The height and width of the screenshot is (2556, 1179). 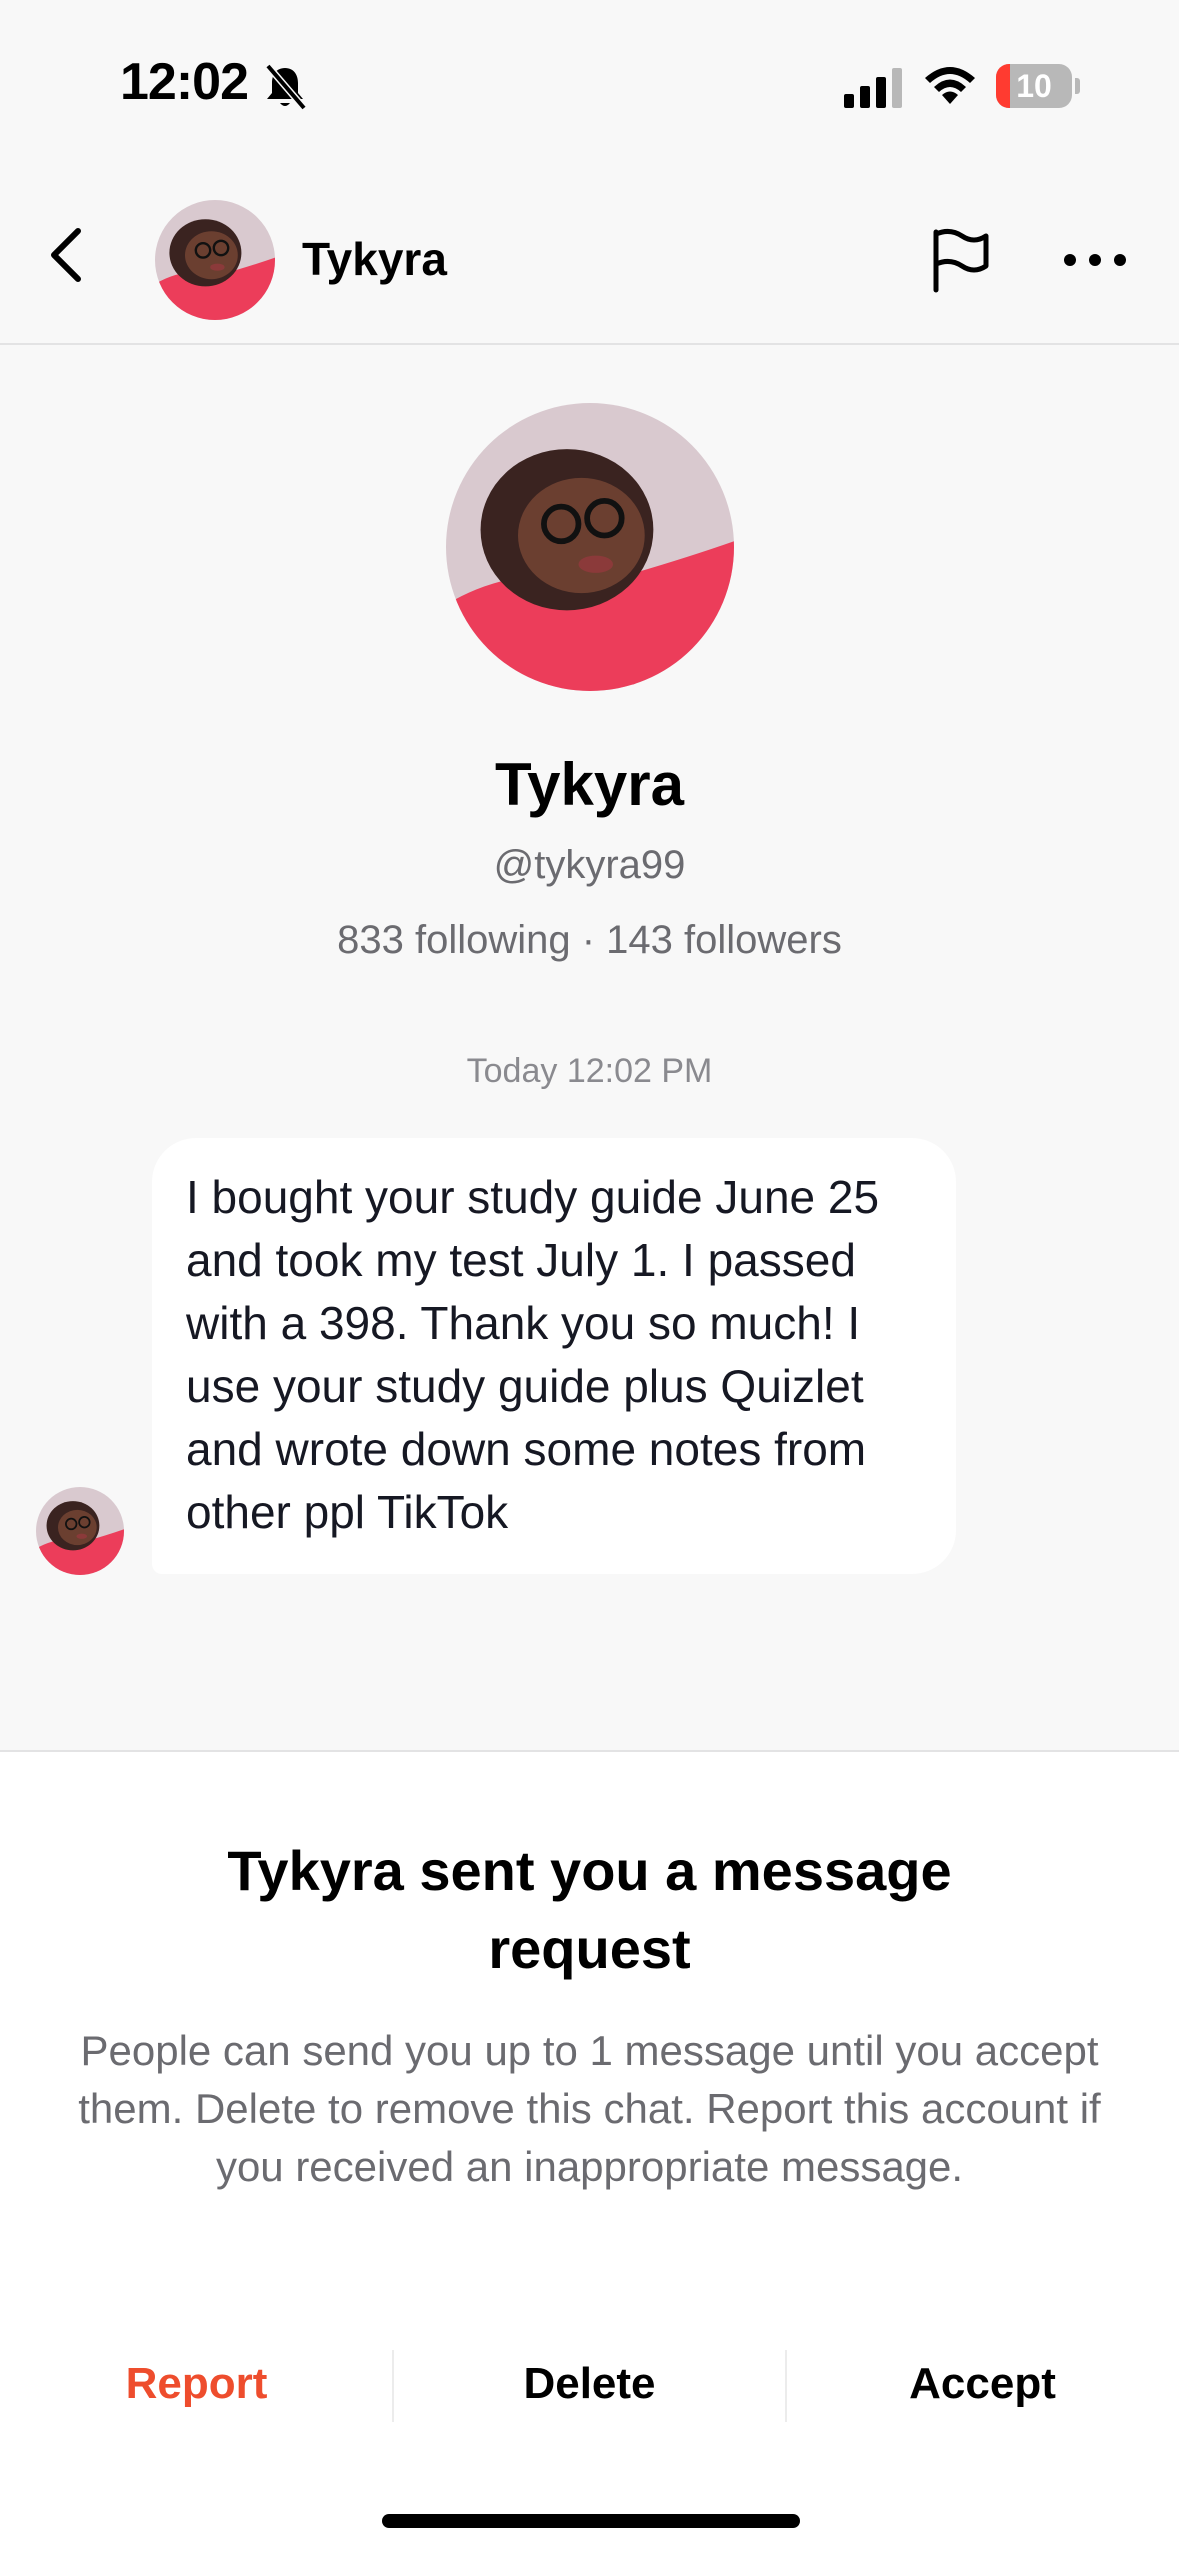 What do you see at coordinates (589, 247) in the screenshot?
I see `chat-header: Tykyra` at bounding box center [589, 247].